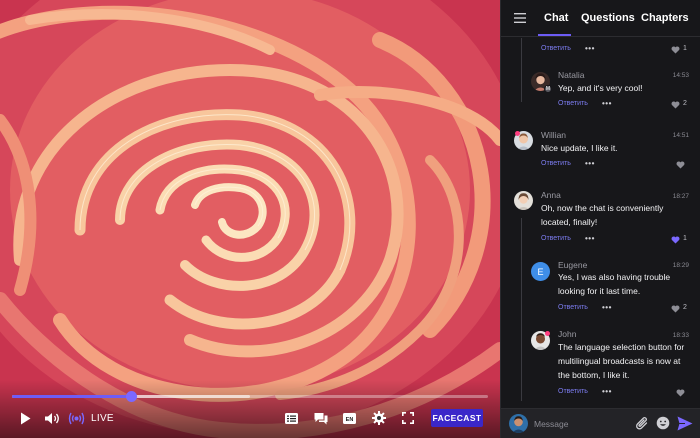 The height and width of the screenshot is (438, 700). I want to click on author-name: John, so click(567, 334).